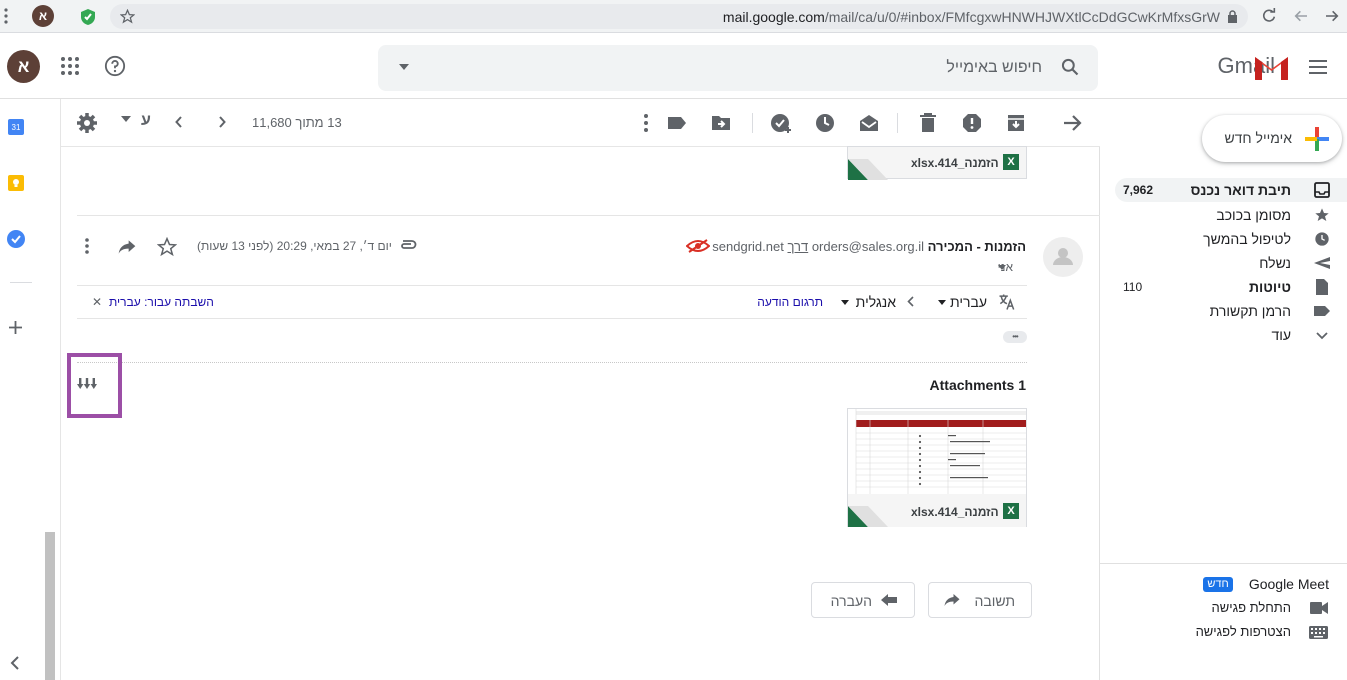  What do you see at coordinates (1271, 67) in the screenshot?
I see `gmail-logo-icon` at bounding box center [1271, 67].